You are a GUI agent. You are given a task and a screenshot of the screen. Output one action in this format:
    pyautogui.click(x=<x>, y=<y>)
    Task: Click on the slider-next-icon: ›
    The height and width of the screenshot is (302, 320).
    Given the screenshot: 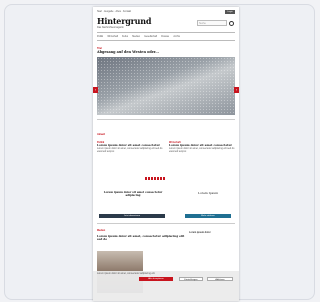 What is the action you would take?
    pyautogui.click(x=236, y=90)
    